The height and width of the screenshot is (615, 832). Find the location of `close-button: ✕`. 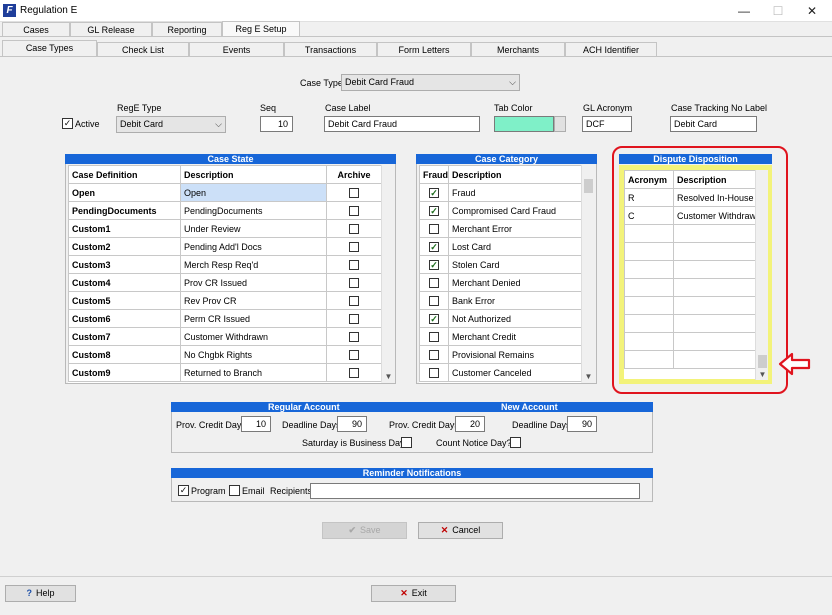

close-button: ✕ is located at coordinates (812, 11).